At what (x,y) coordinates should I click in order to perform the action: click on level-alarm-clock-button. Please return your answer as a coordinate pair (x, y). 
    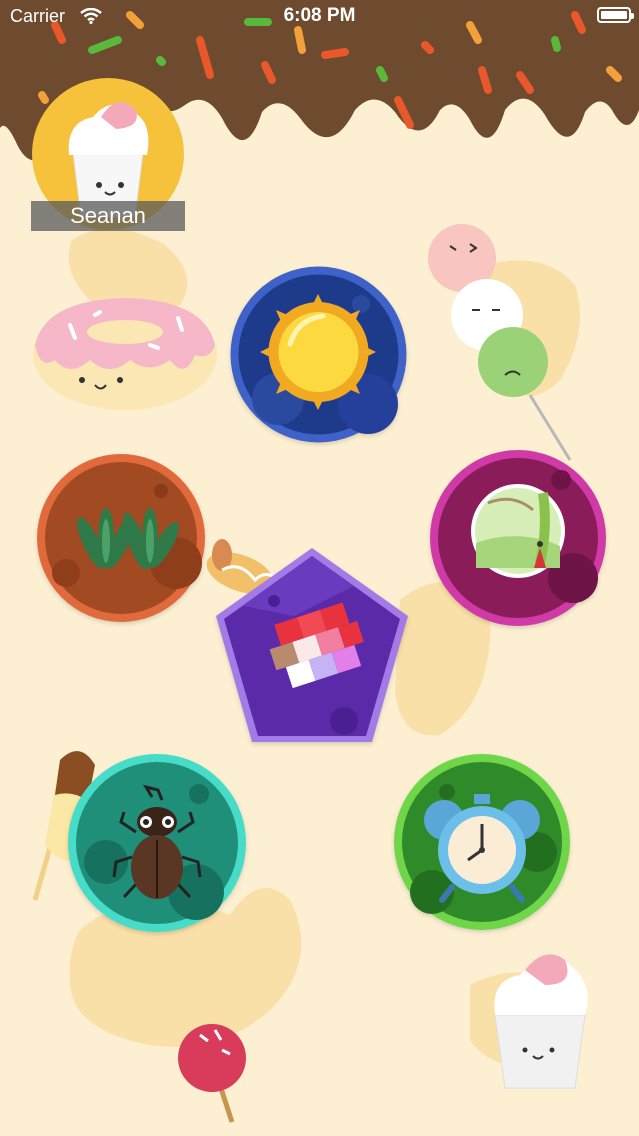
    Looking at the image, I should click on (482, 842).